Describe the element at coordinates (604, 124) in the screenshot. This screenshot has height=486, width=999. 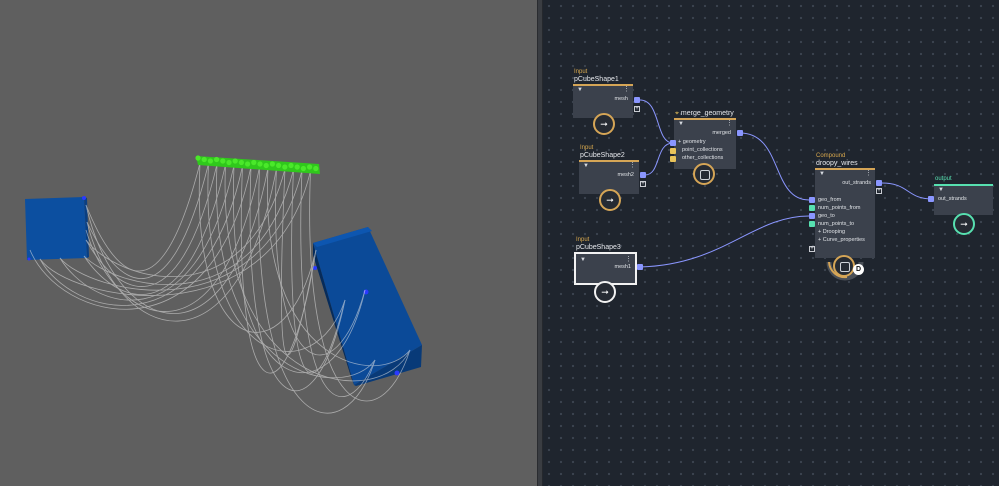
I see `node-pcubeshape1-arrow-icon: ➞` at that location.